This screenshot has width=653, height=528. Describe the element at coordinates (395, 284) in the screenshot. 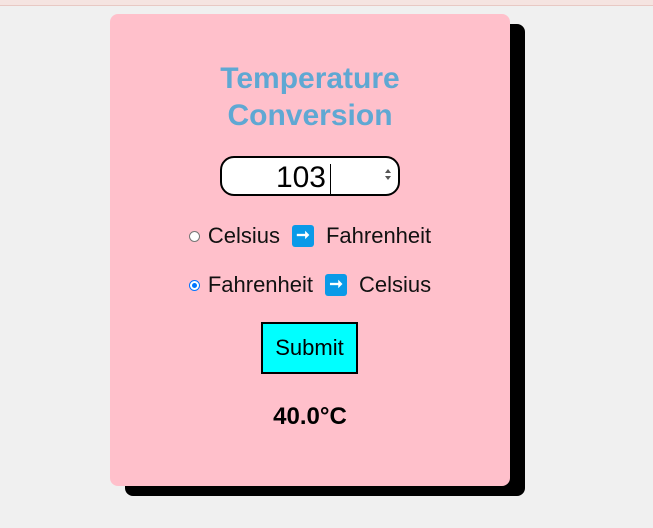

I see `option-to-label: Celsius` at that location.